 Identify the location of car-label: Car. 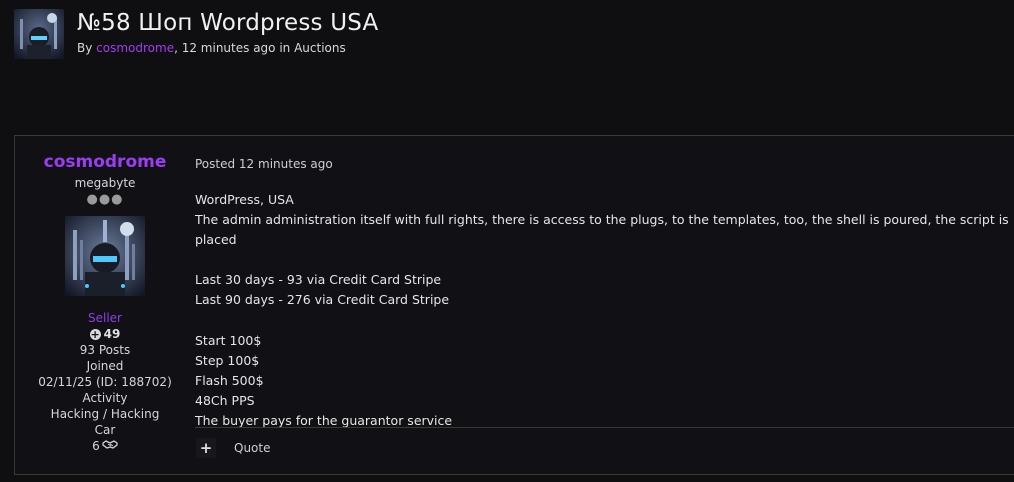
(105, 430).